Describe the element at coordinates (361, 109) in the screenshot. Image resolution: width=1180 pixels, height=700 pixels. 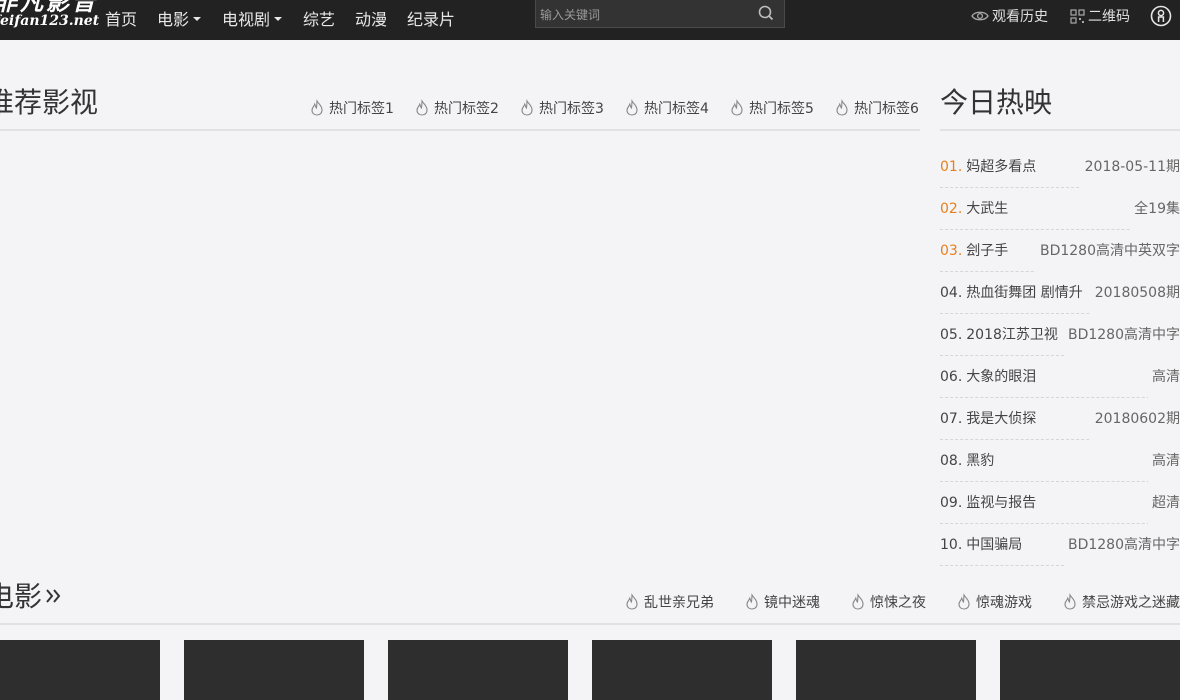
I see `hot-tag-label: 热门标签1` at that location.